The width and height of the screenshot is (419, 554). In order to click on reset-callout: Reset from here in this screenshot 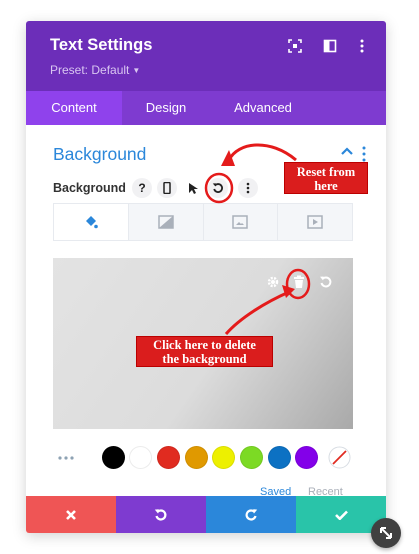, I will do `click(326, 178)`.